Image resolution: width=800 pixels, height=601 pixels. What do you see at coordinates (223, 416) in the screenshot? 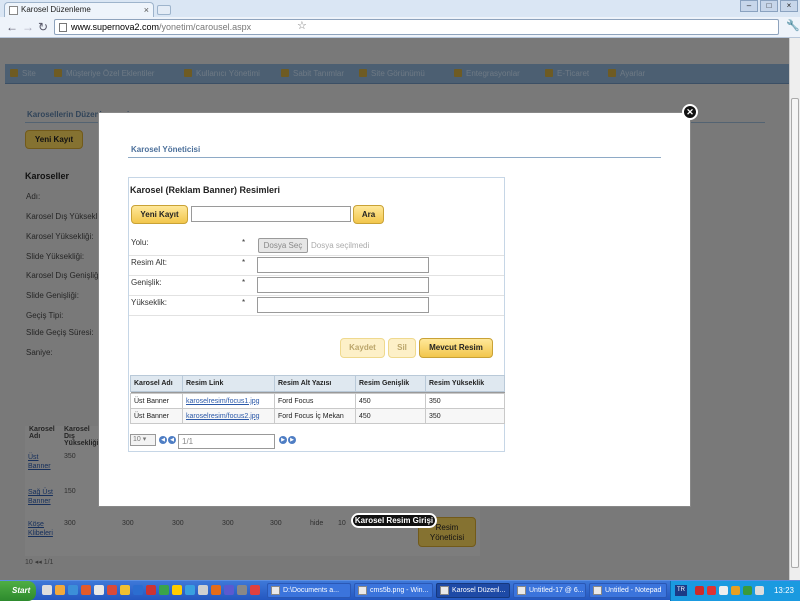
I see `image-link: karoselresim/focus2.jpg` at bounding box center [223, 416].